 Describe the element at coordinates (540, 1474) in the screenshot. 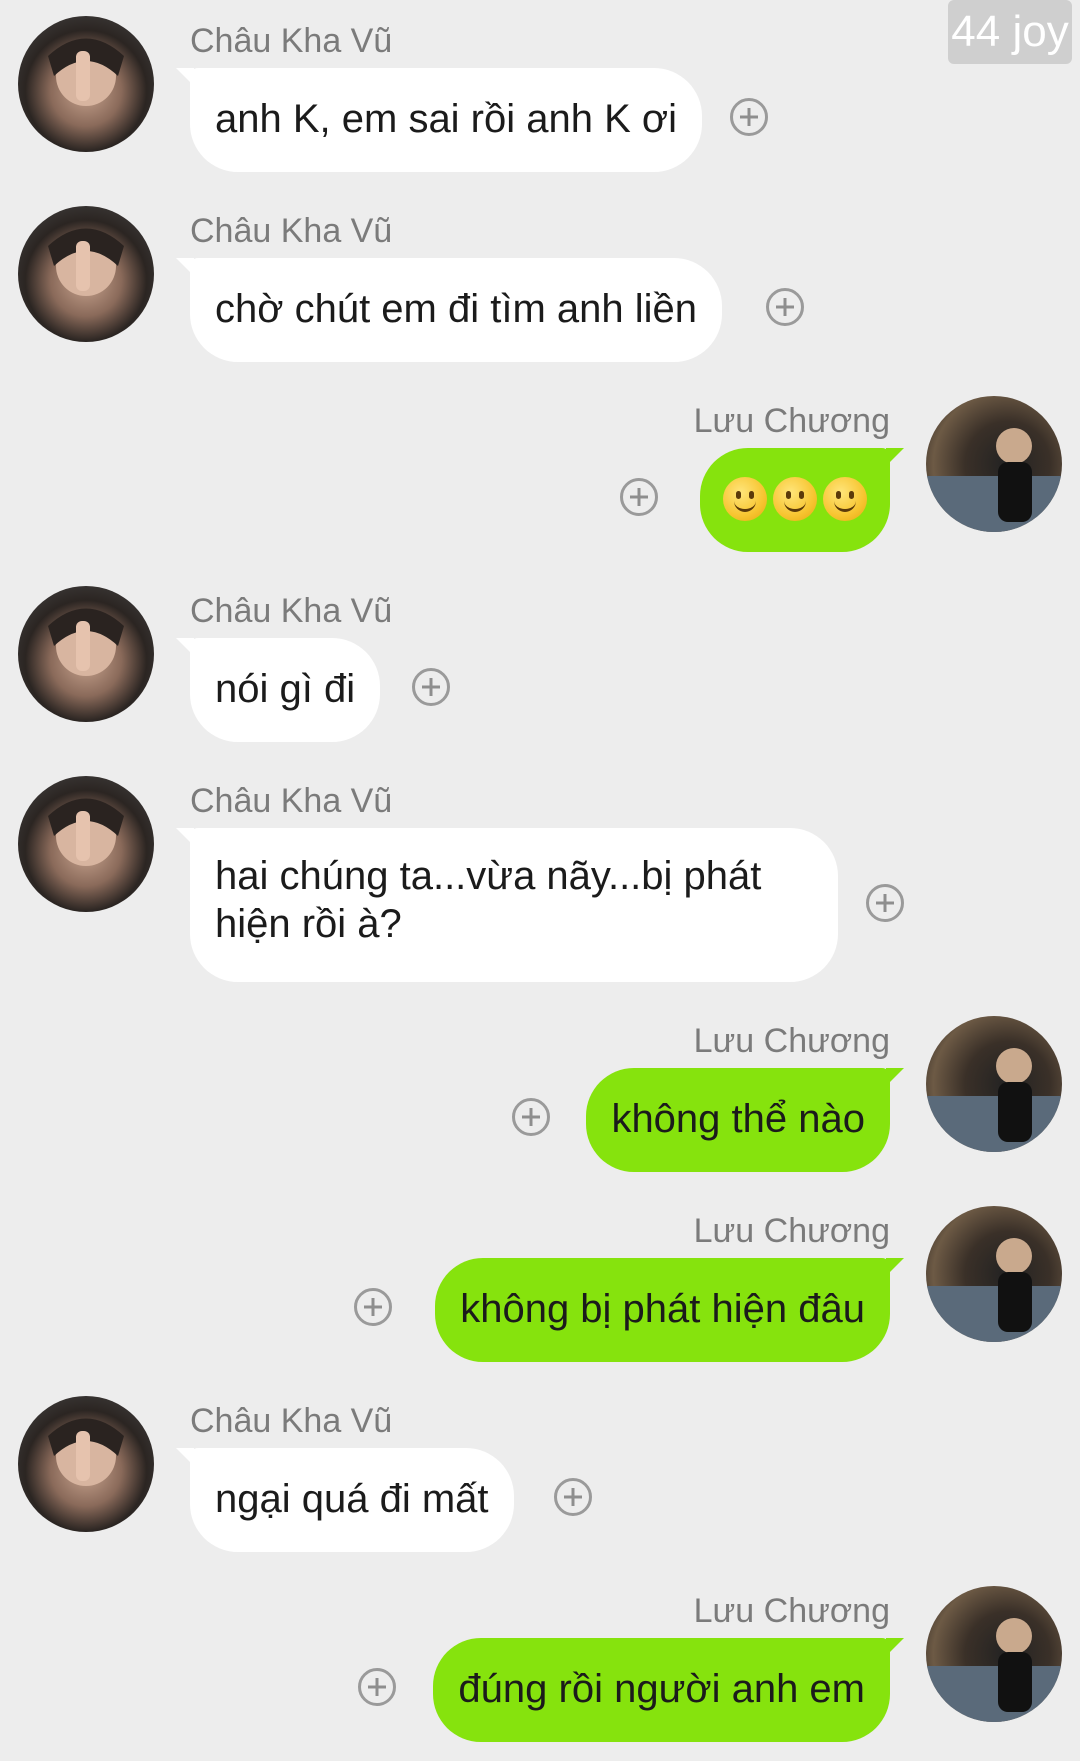

I see `message-row: Châu Kha Vũ ngại quá đi mất` at that location.